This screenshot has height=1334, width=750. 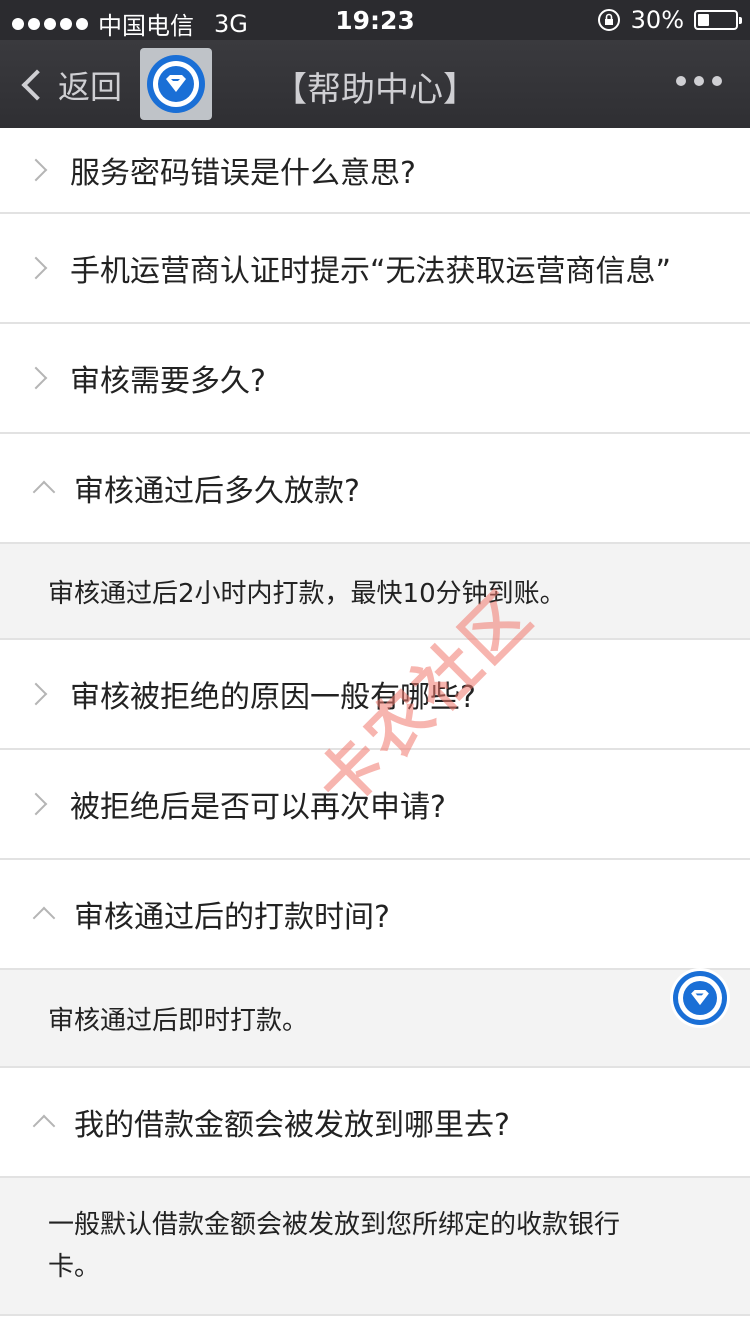 I want to click on faq-answer: 审核通过后2小时内打款，最快10分钟到账。, so click(x=375, y=592).